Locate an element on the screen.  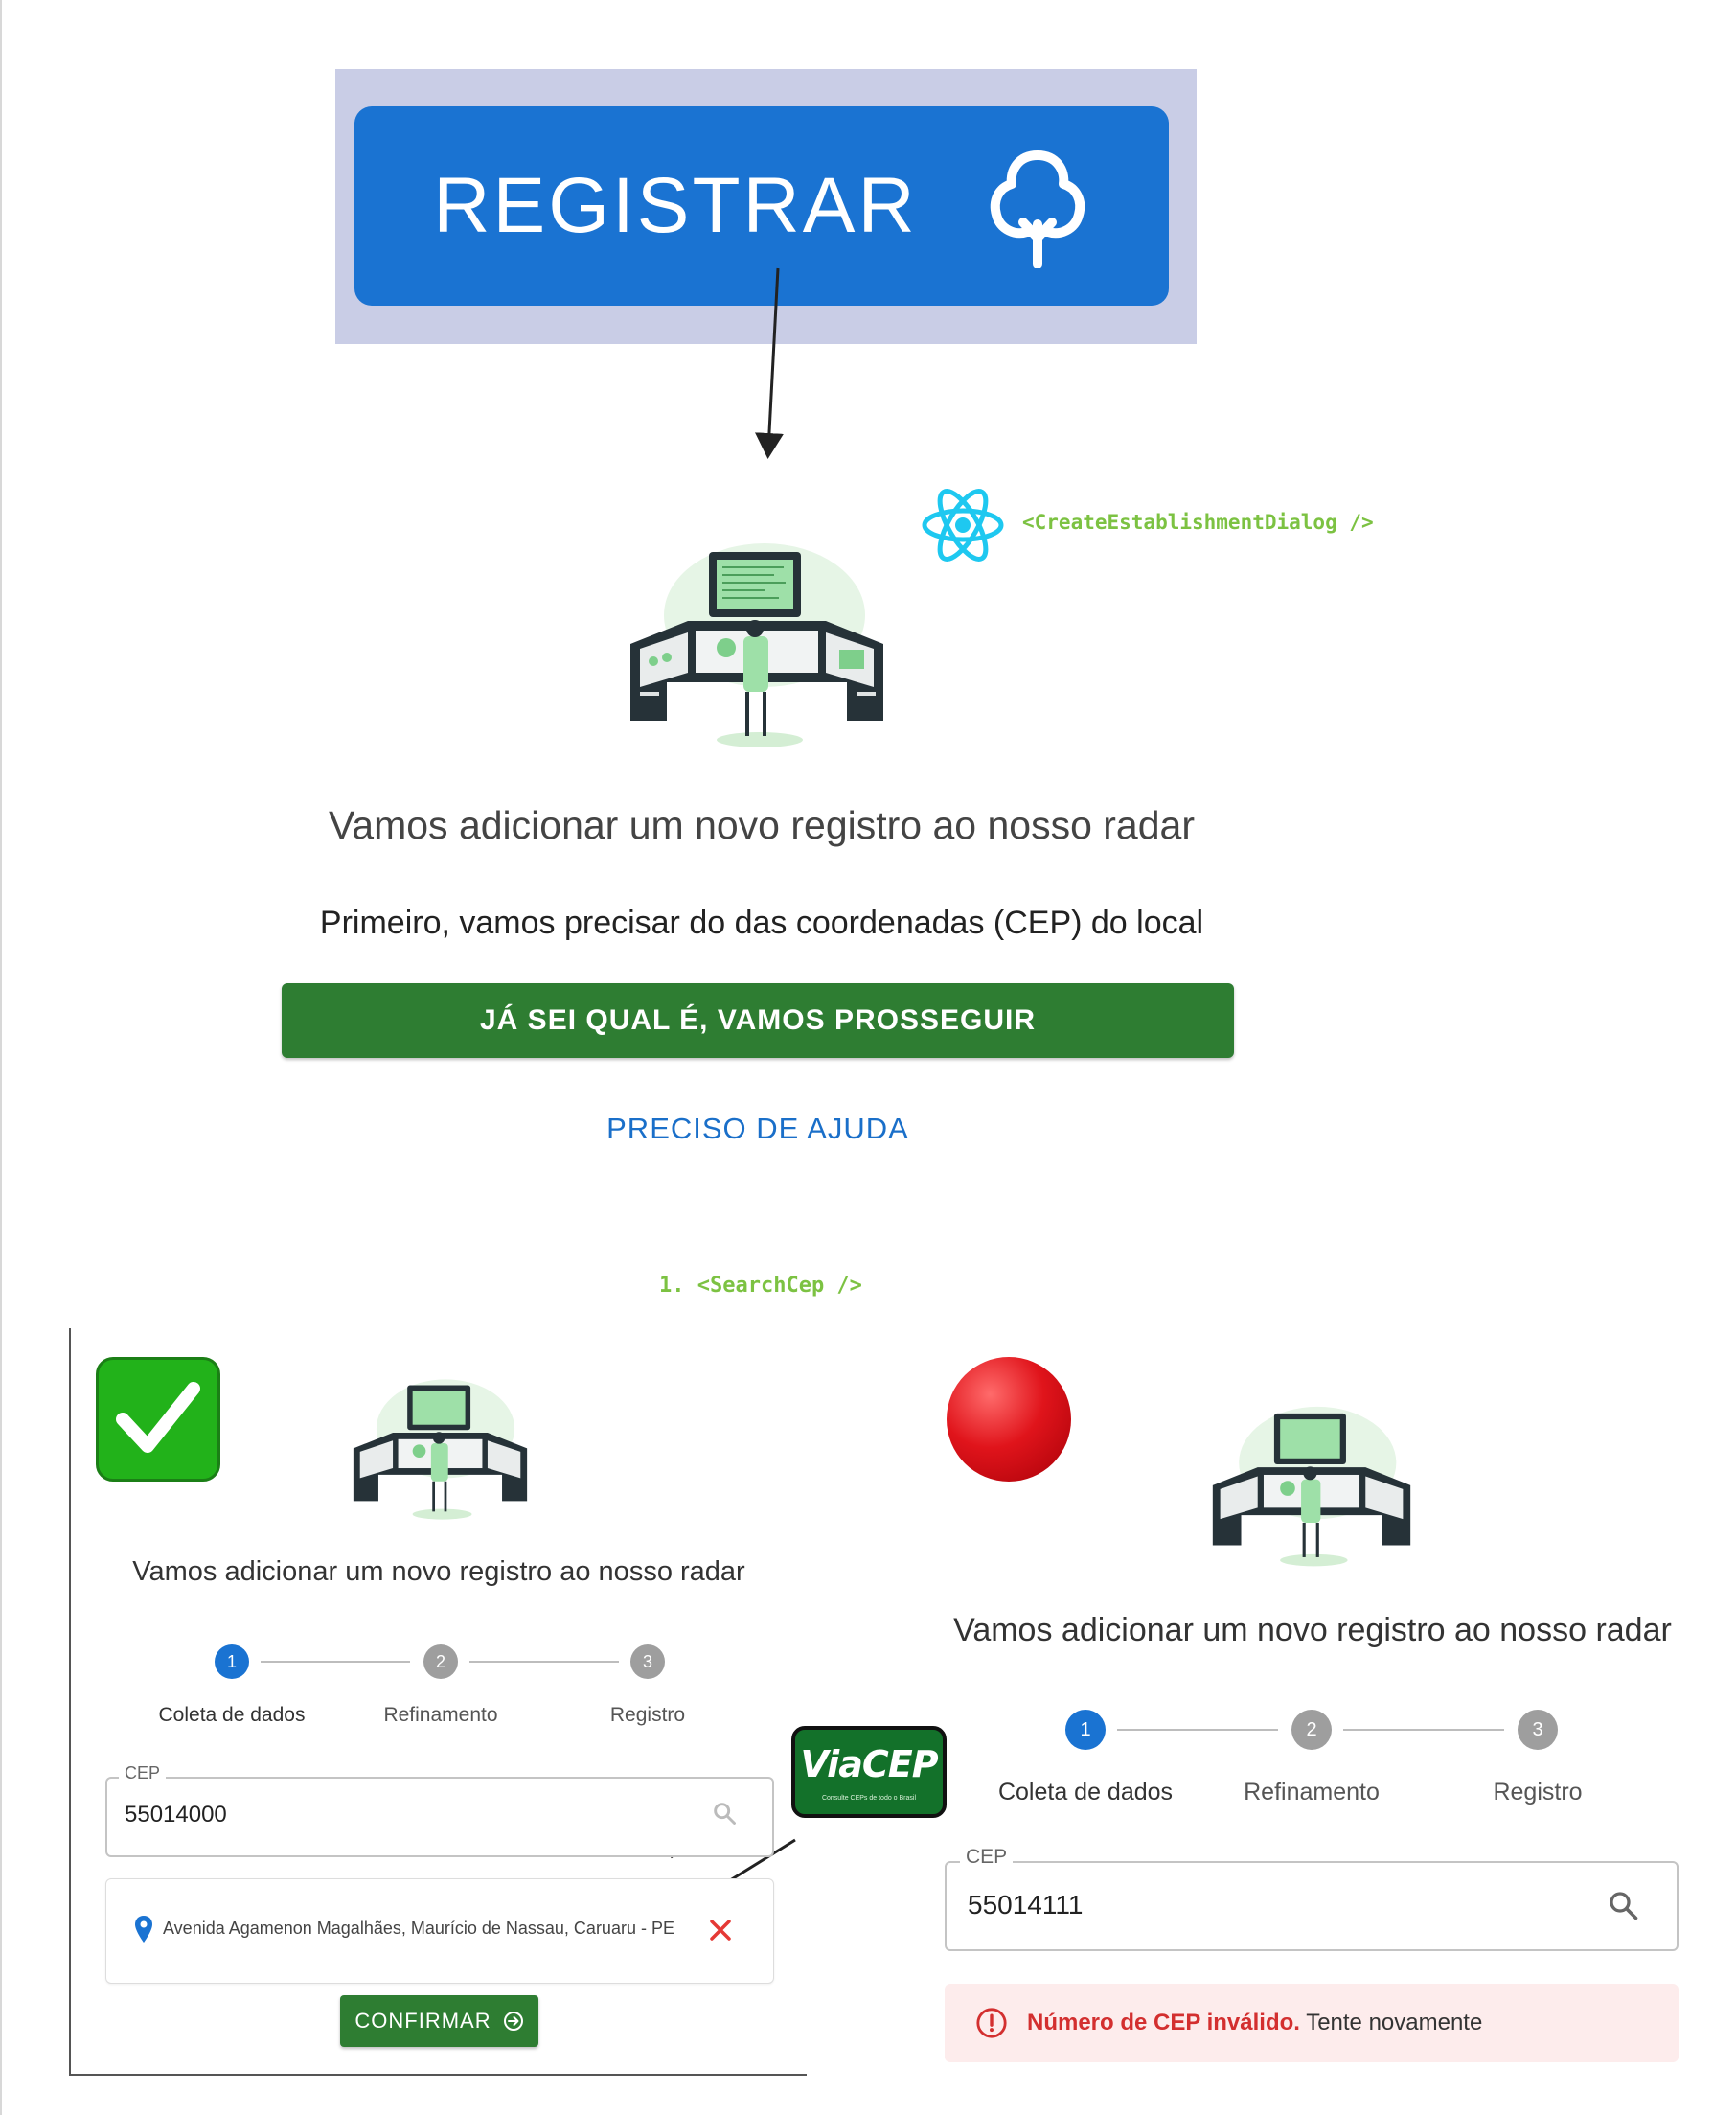
cep-input-value: 55014111 is located at coordinates (1026, 1905).